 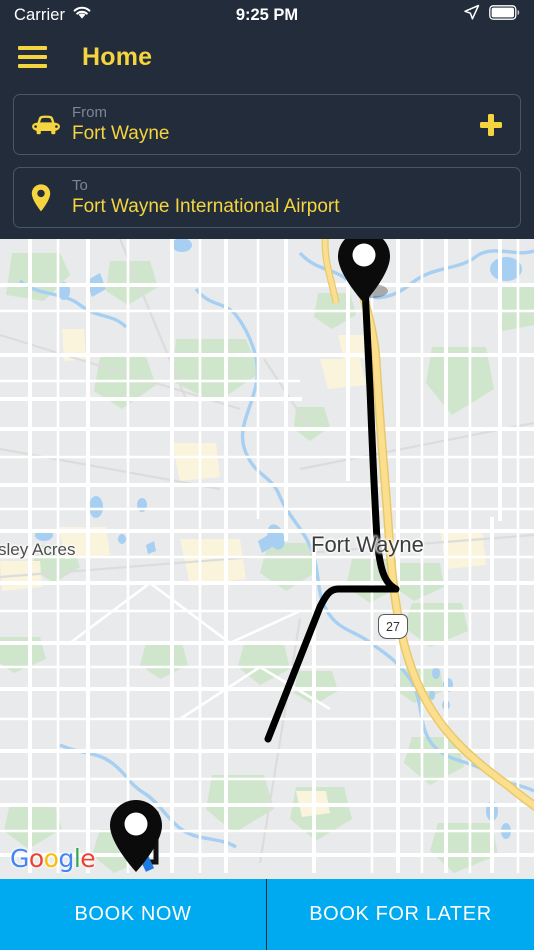 I want to click on from-label: From, so click(x=89, y=112).